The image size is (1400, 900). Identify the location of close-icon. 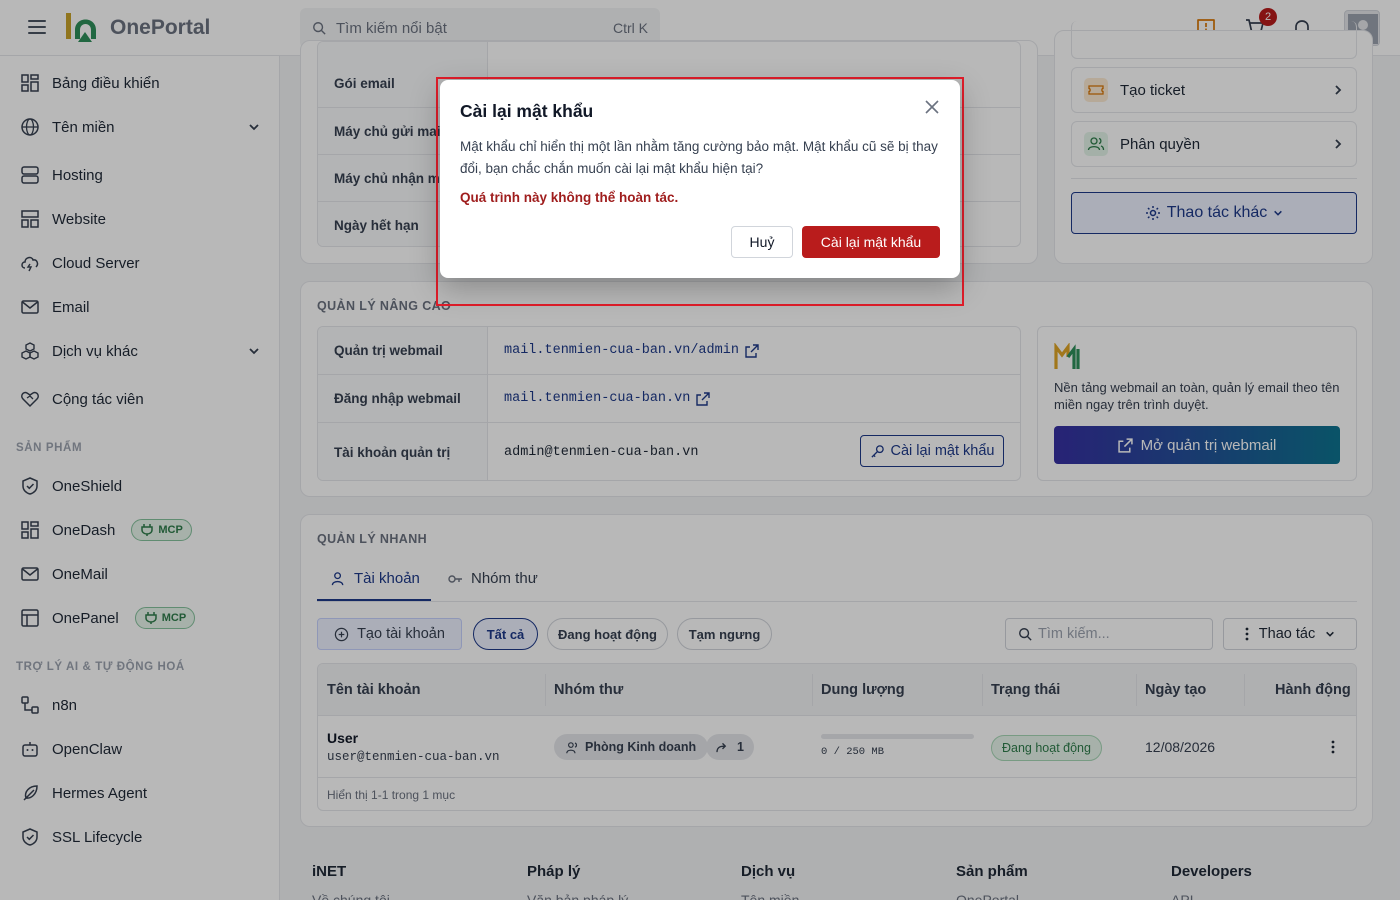
(932, 107).